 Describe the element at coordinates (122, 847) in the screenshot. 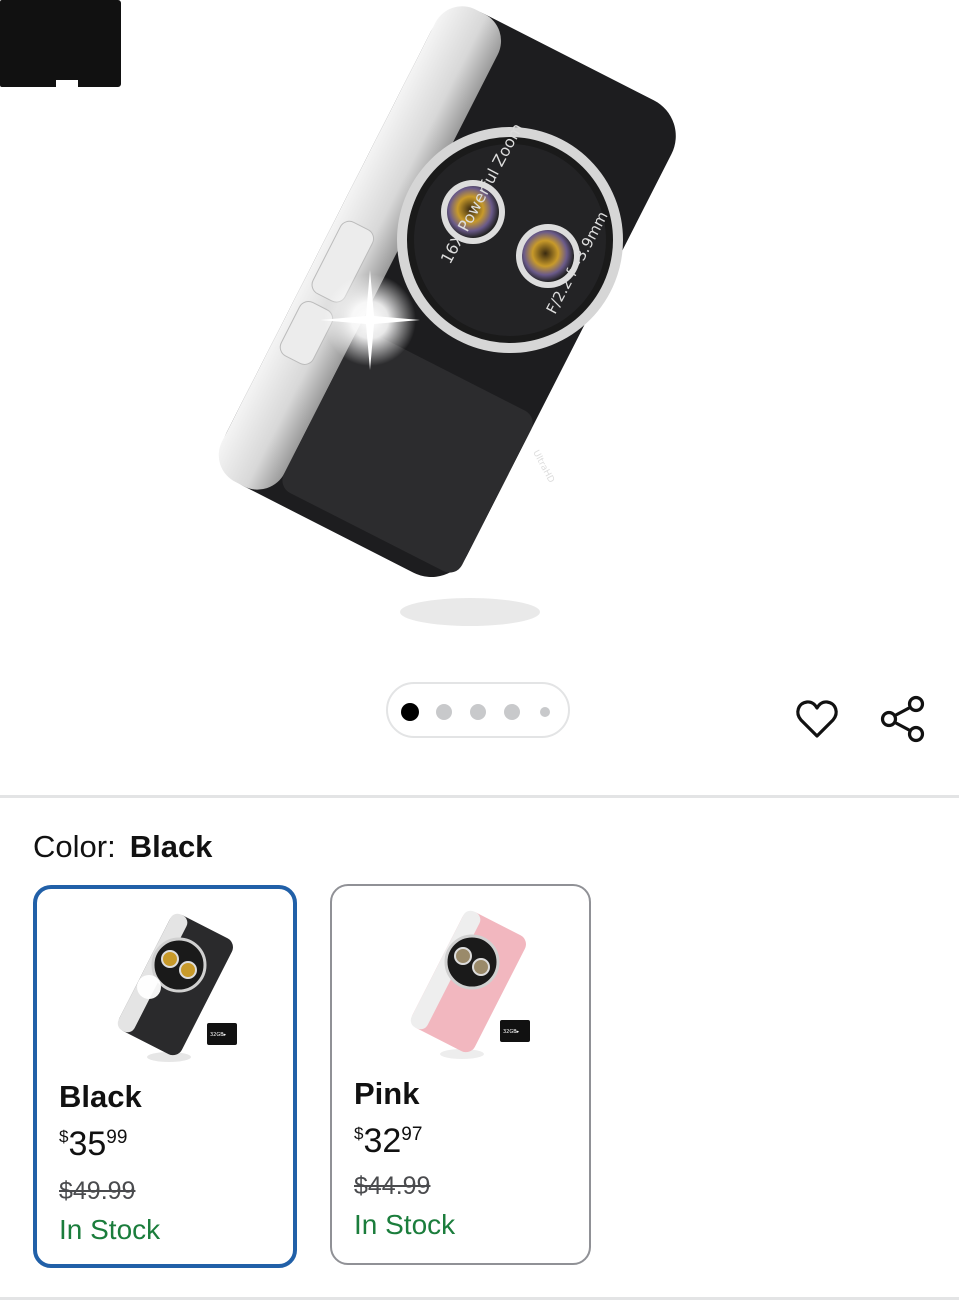

I see `color-selector-header: Color: Black` at that location.